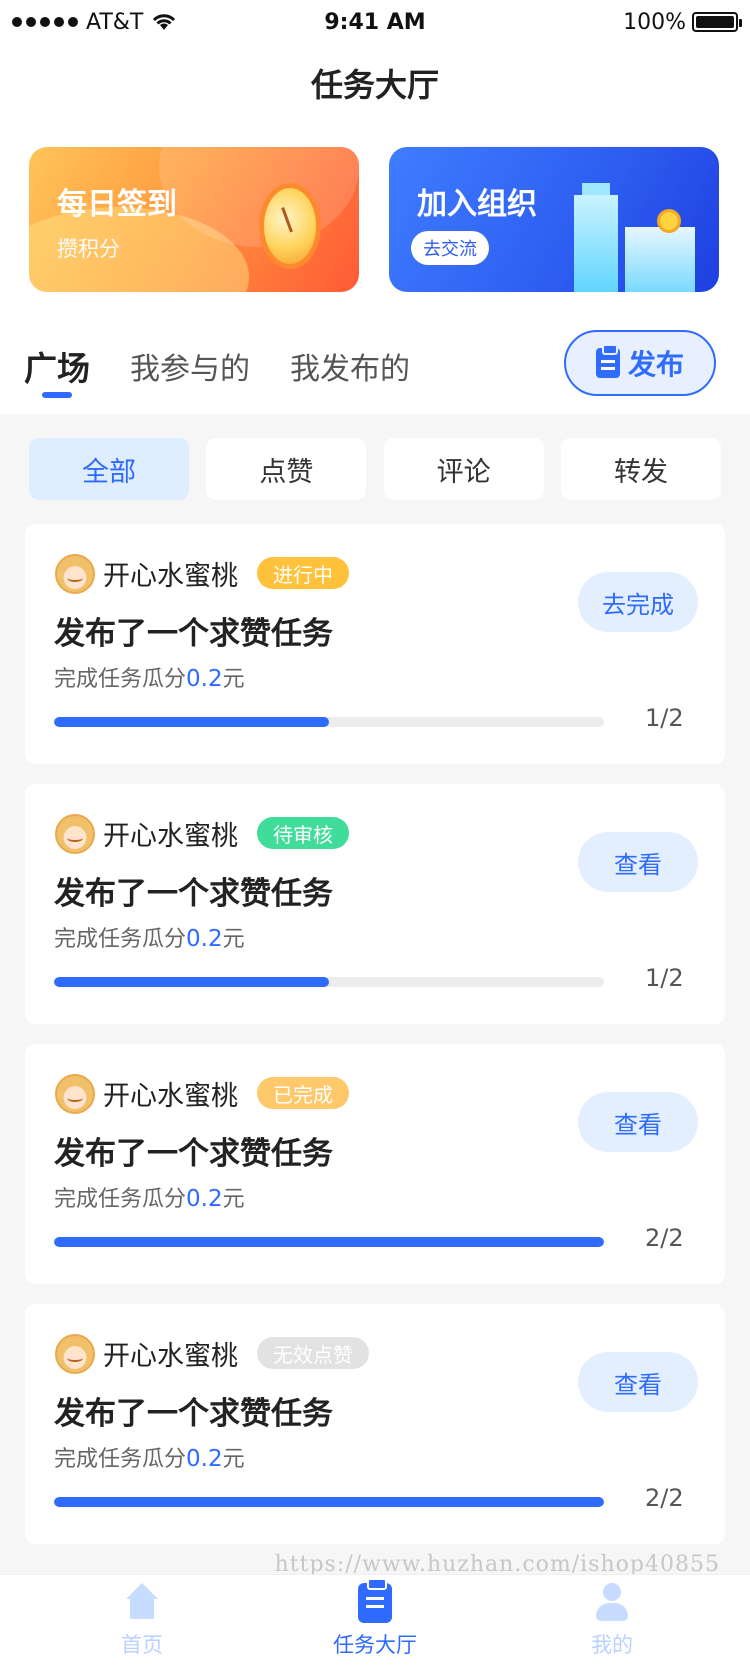 The width and height of the screenshot is (750, 1672). Describe the element at coordinates (477, 204) in the screenshot. I see `join-org-title: 加入组织` at that location.